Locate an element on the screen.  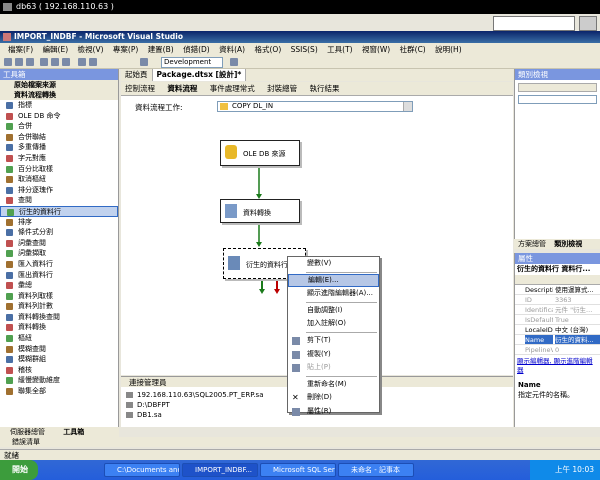
context-menu-label: 刪除(D) is located at coordinates (319, 397).